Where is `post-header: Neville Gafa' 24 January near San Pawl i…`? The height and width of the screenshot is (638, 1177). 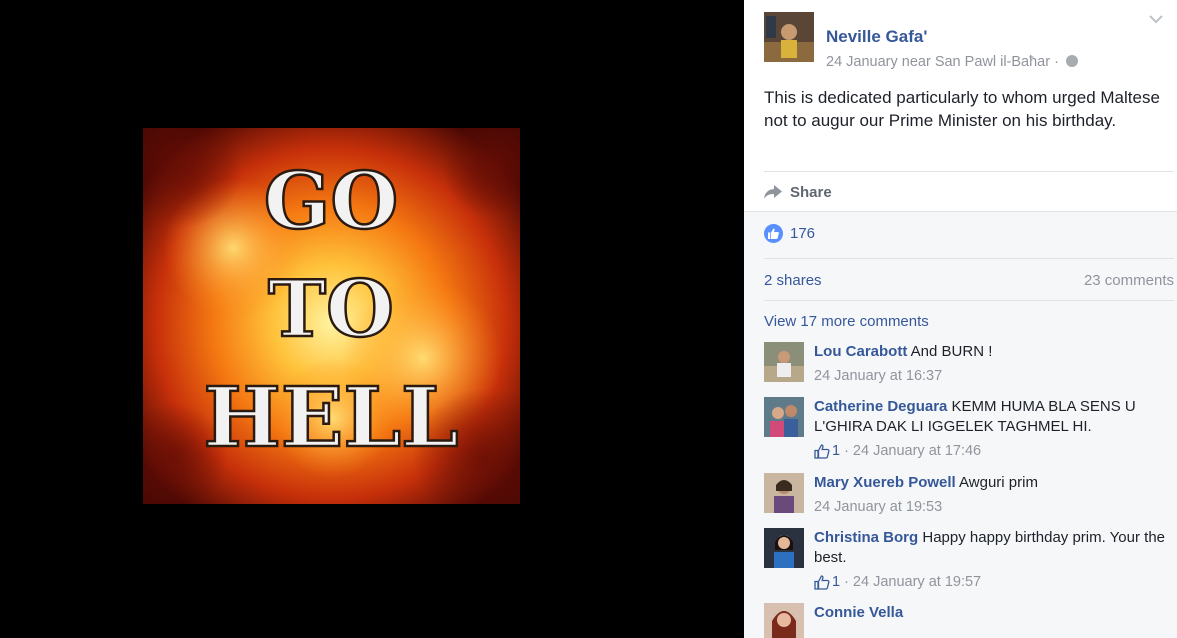
post-header: Neville Gafa' 24 January near San Pawl i… is located at coordinates (964, 41).